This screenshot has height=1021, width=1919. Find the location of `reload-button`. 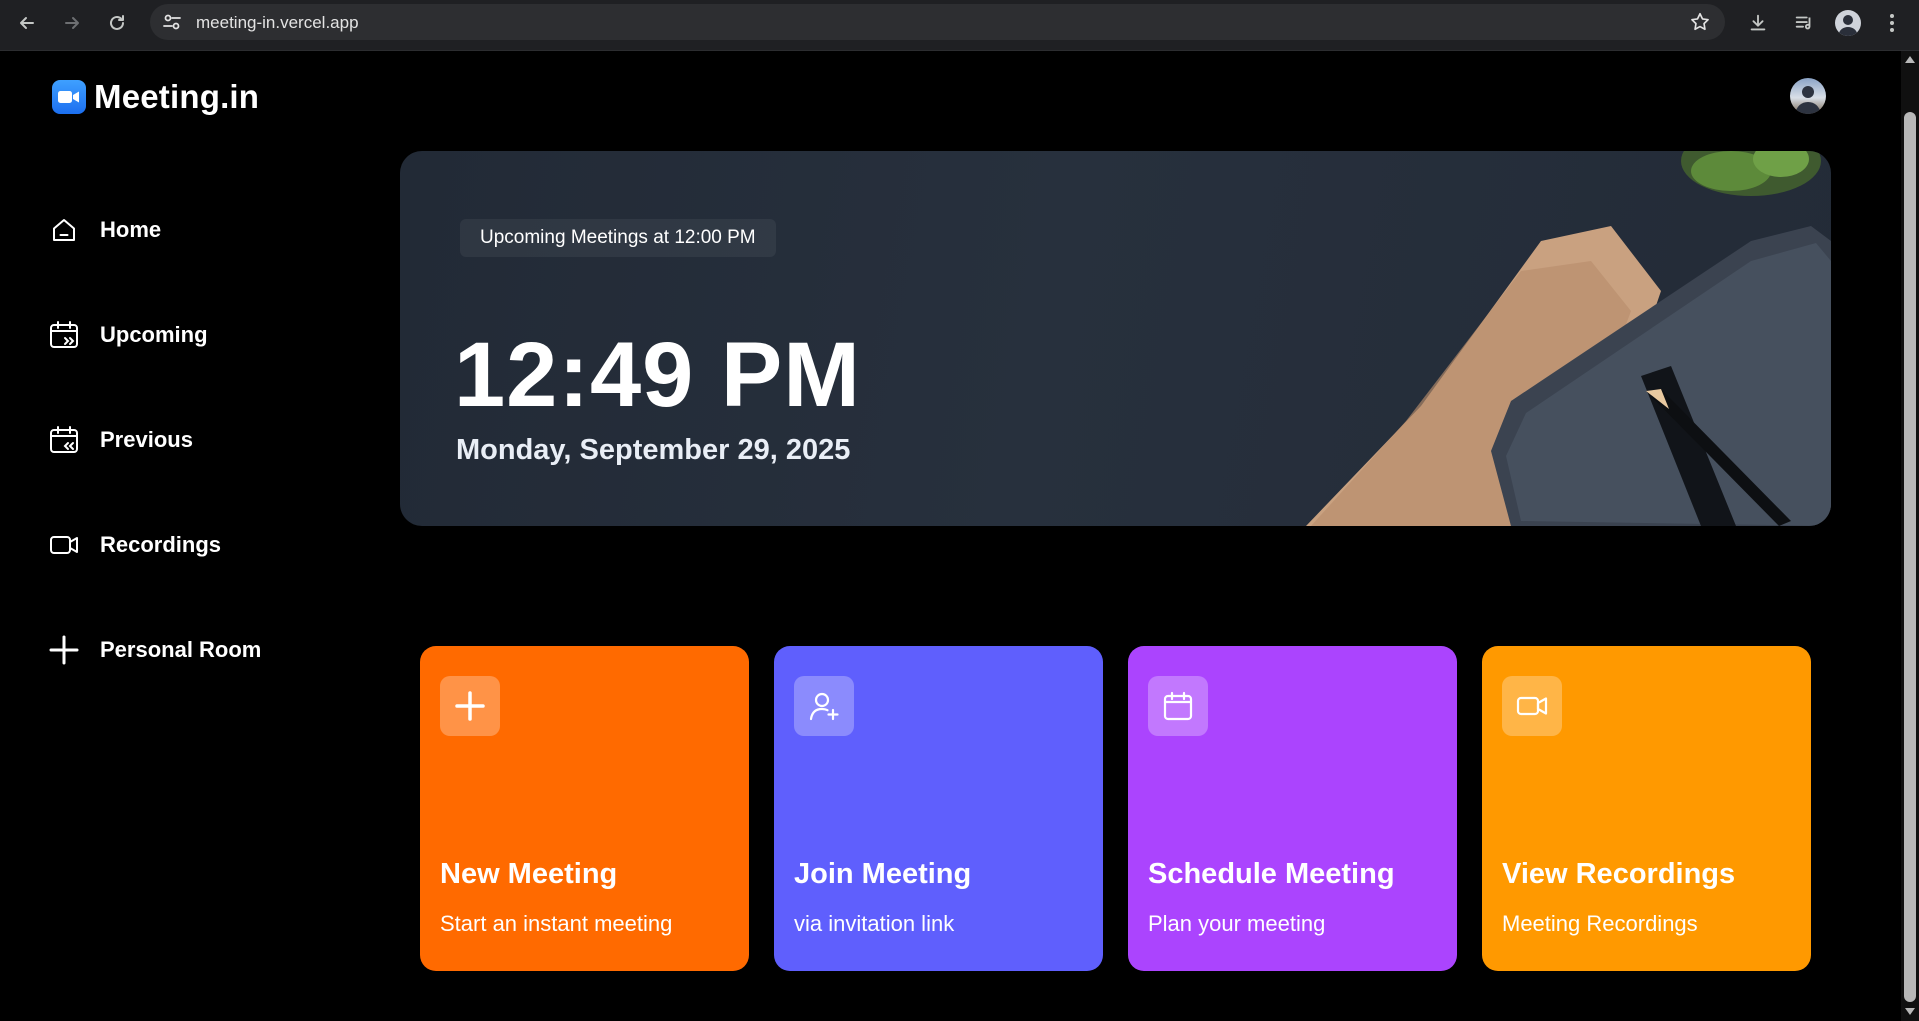

reload-button is located at coordinates (117, 23).